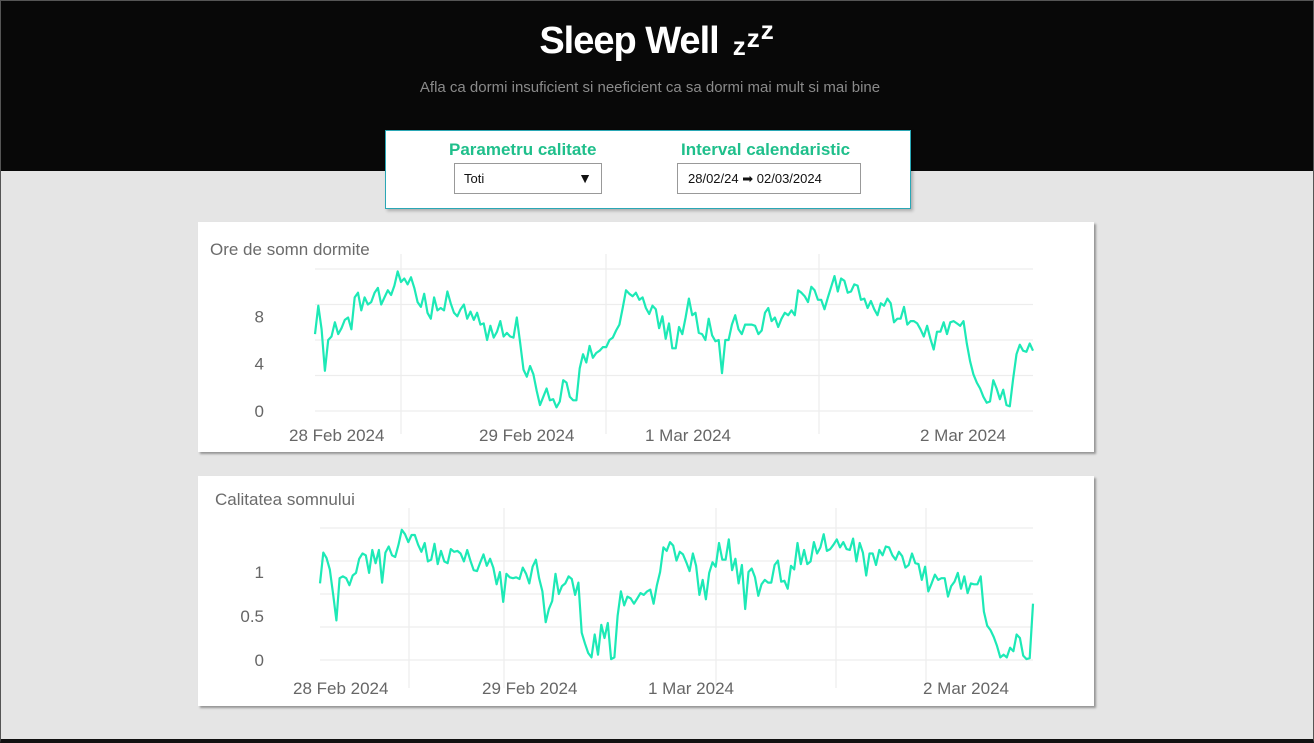 The height and width of the screenshot is (743, 1314). I want to click on date-range-end: 02/03/2024, so click(789, 178).